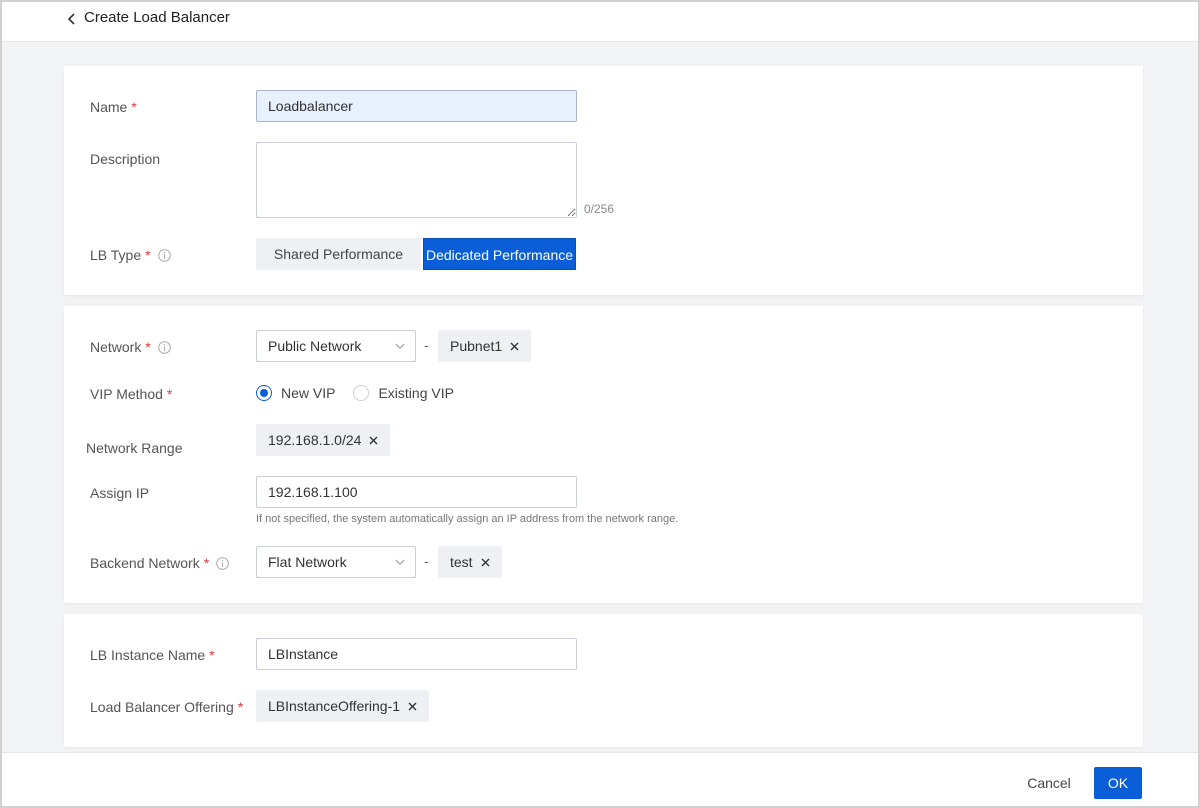 This screenshot has height=808, width=1200. I want to click on vip-method-radio-group: New VIP Existing VIP, so click(364, 393).